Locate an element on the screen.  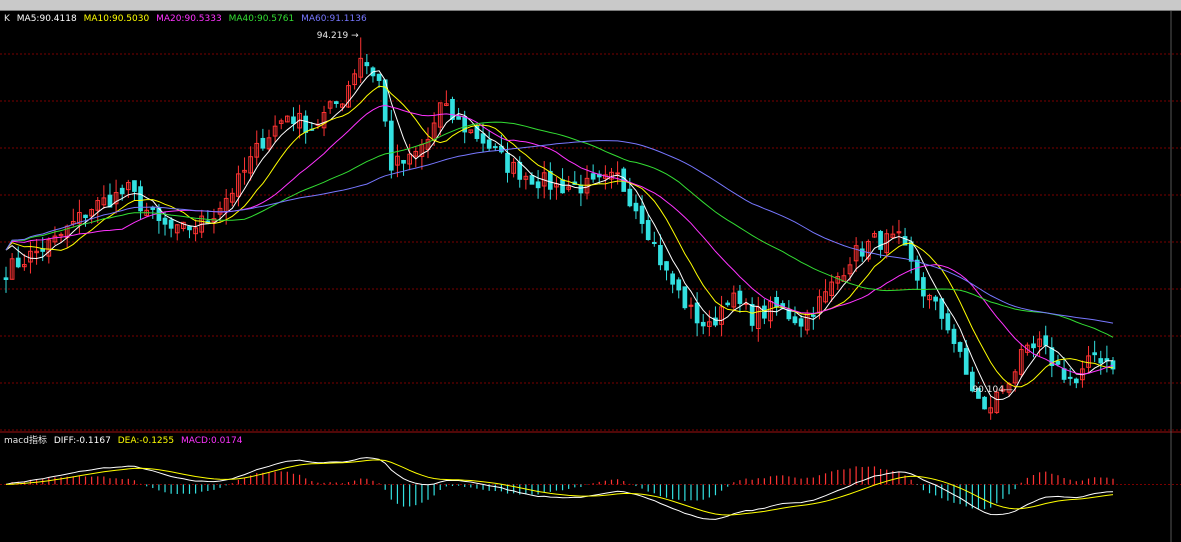
legend-dea: DEA:-0.1255 is located at coordinates (146, 441).